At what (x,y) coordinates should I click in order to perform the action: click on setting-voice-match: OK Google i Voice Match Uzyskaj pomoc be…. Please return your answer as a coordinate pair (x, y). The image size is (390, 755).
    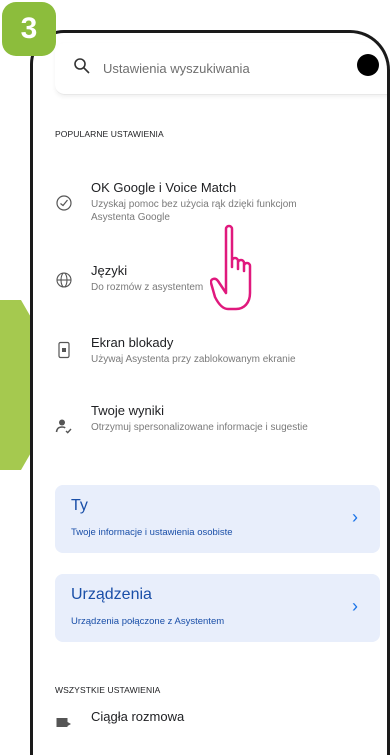
    Looking at the image, I should click on (215, 202).